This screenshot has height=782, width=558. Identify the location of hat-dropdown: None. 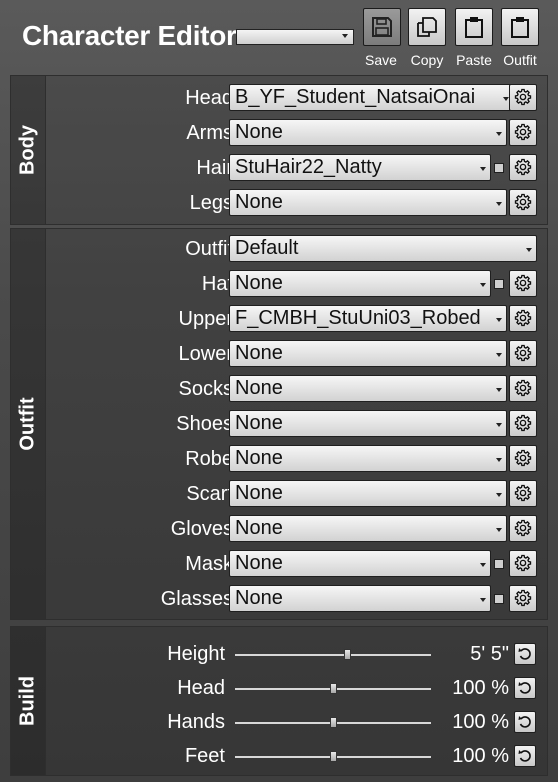
(360, 283).